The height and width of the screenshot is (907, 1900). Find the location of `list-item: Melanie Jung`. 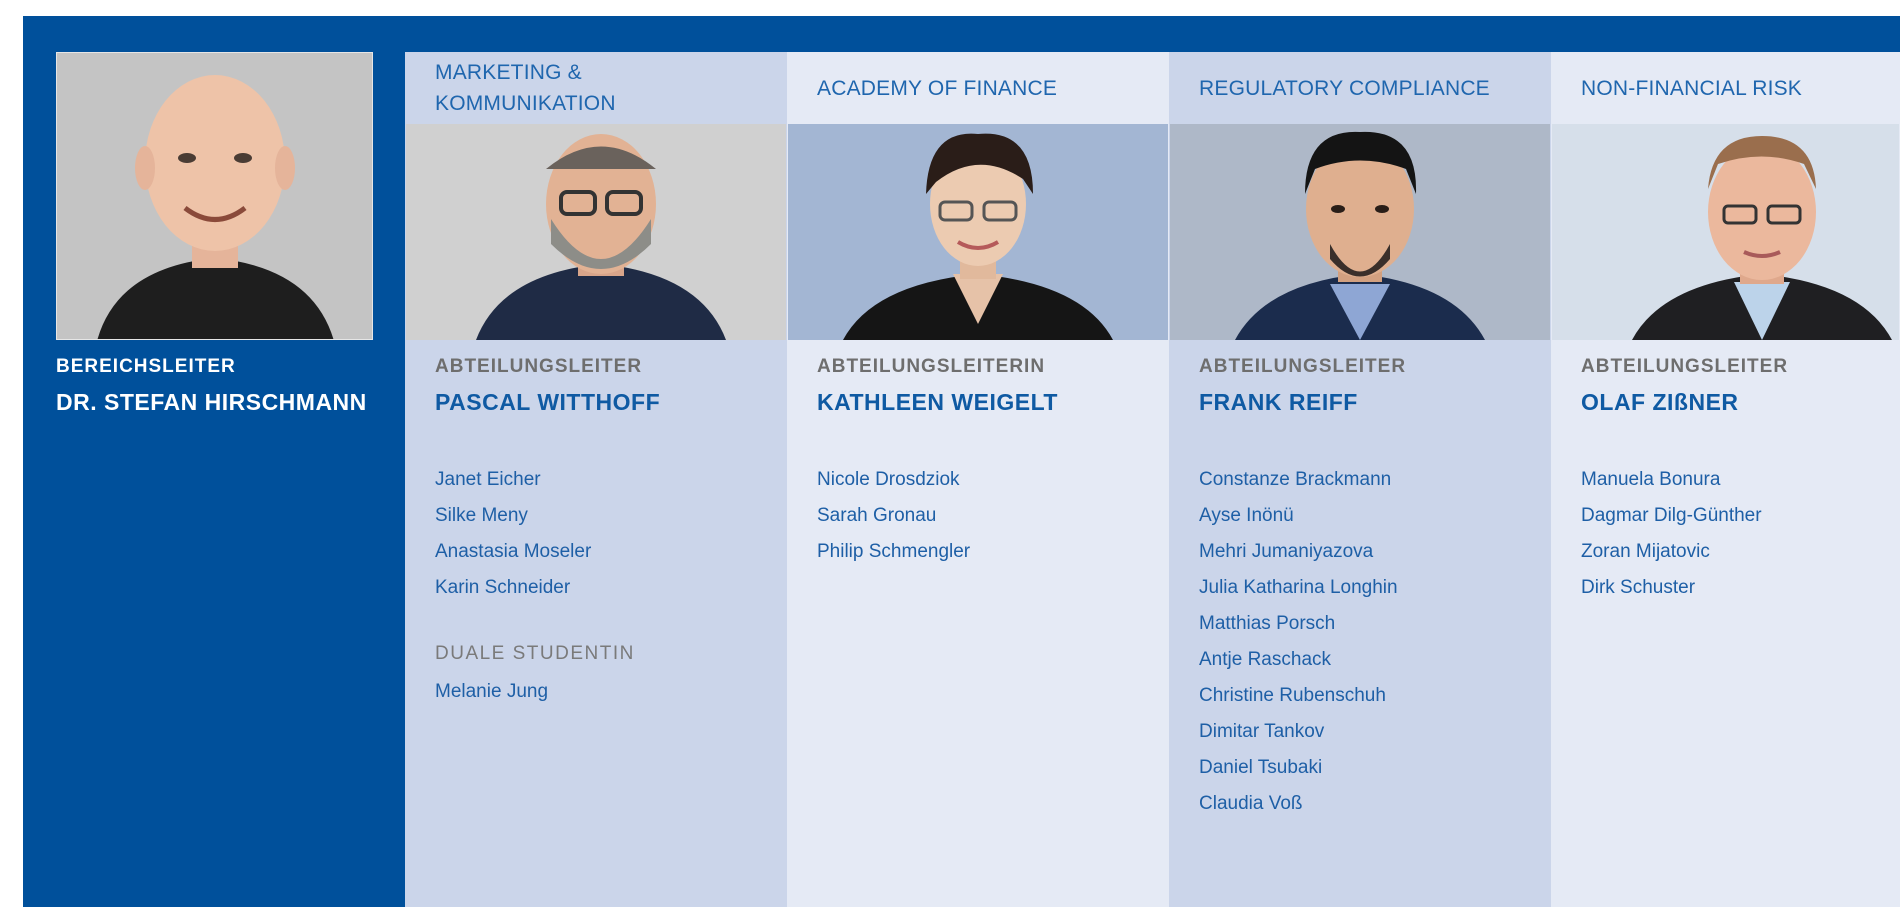

list-item: Melanie Jung is located at coordinates (492, 691).